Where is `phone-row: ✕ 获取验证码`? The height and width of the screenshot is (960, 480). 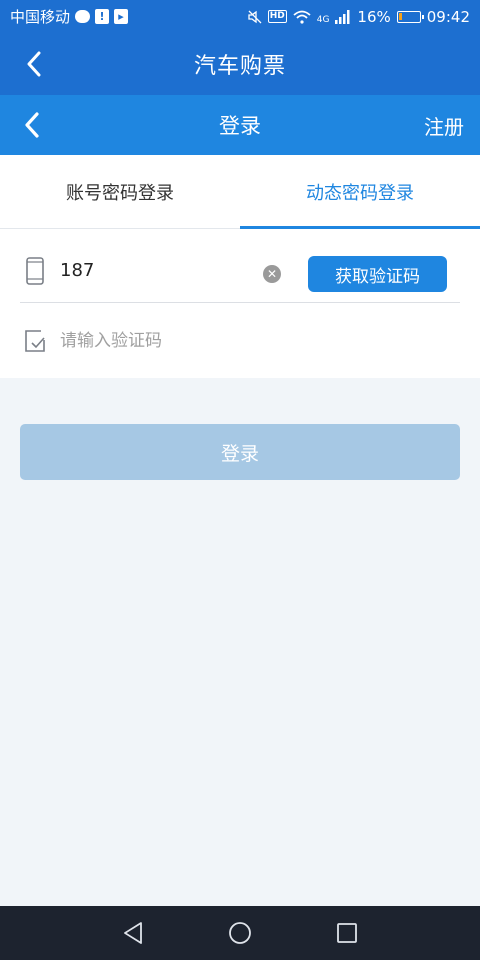 phone-row: ✕ 获取验证码 is located at coordinates (240, 271).